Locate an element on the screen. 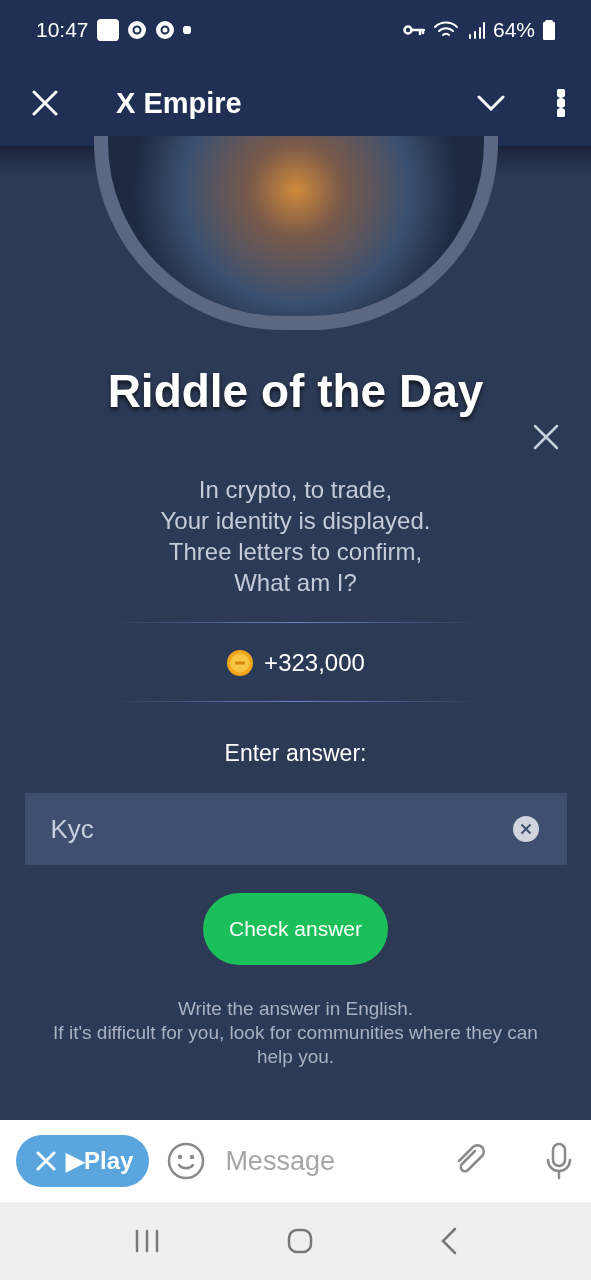 This screenshot has height=1280, width=591. signal-icon is located at coordinates (475, 30).